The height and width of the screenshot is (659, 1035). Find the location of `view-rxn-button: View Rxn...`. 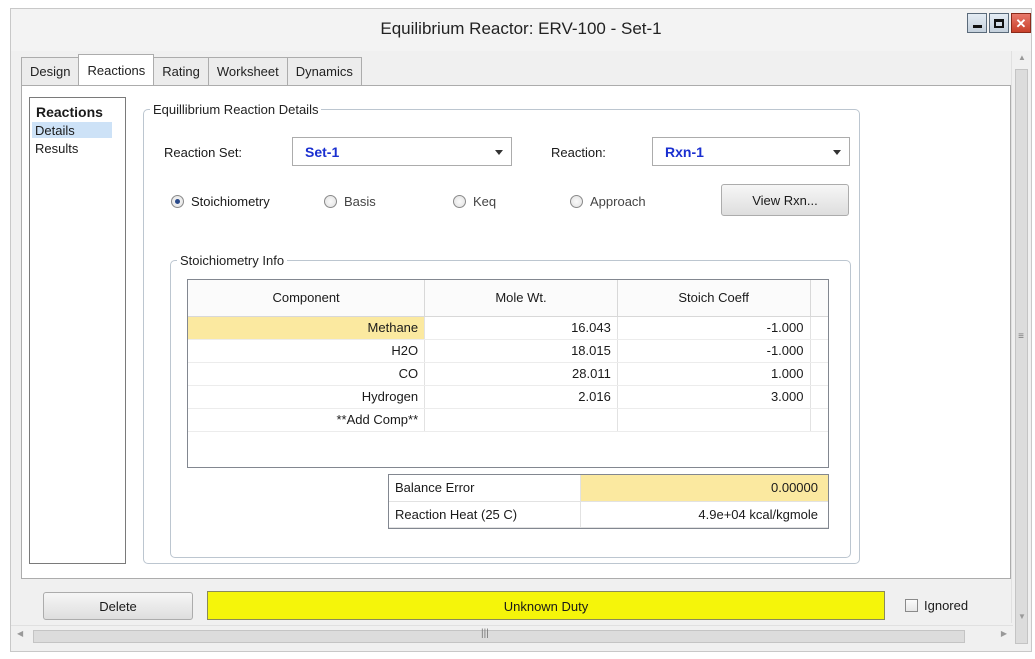

view-rxn-button: View Rxn... is located at coordinates (785, 200).